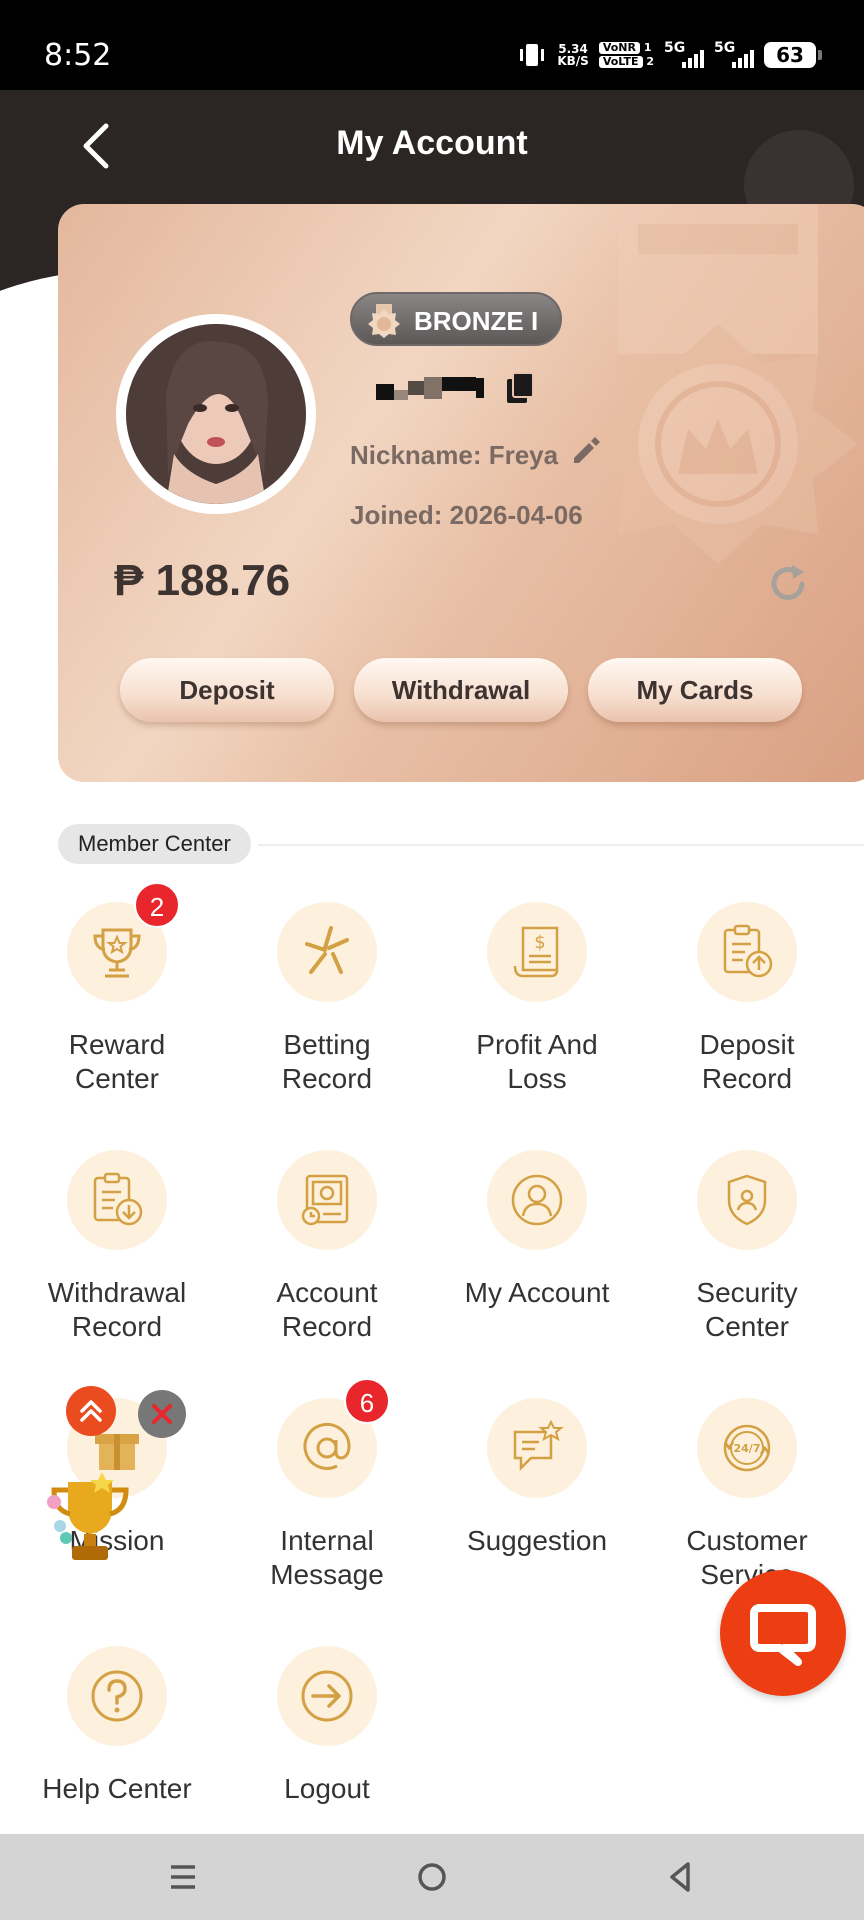 This screenshot has height=1920, width=864. I want to click on menu-customer-service: 24/7 Customer Service, so click(747, 1498).